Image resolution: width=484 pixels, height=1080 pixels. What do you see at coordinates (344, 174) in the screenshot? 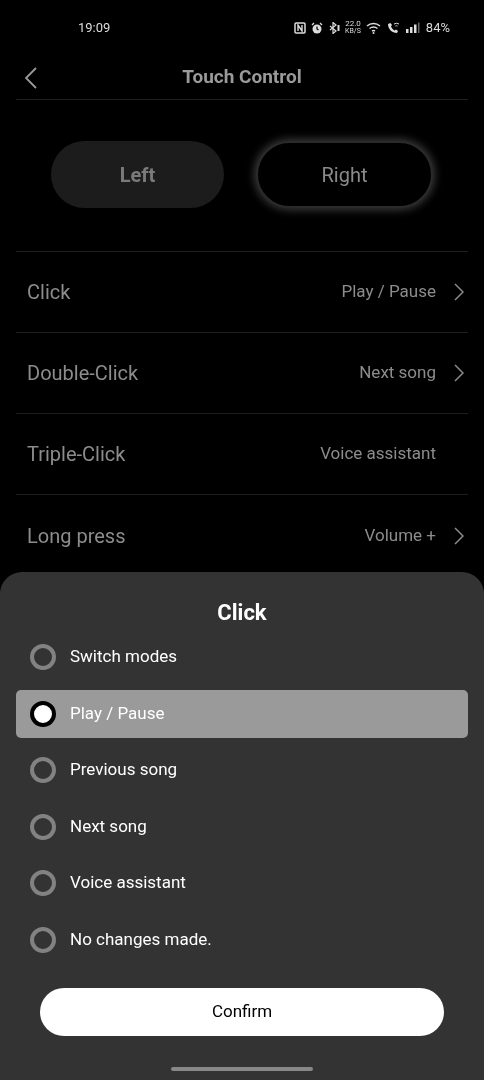
I see `side-tab: Right` at bounding box center [344, 174].